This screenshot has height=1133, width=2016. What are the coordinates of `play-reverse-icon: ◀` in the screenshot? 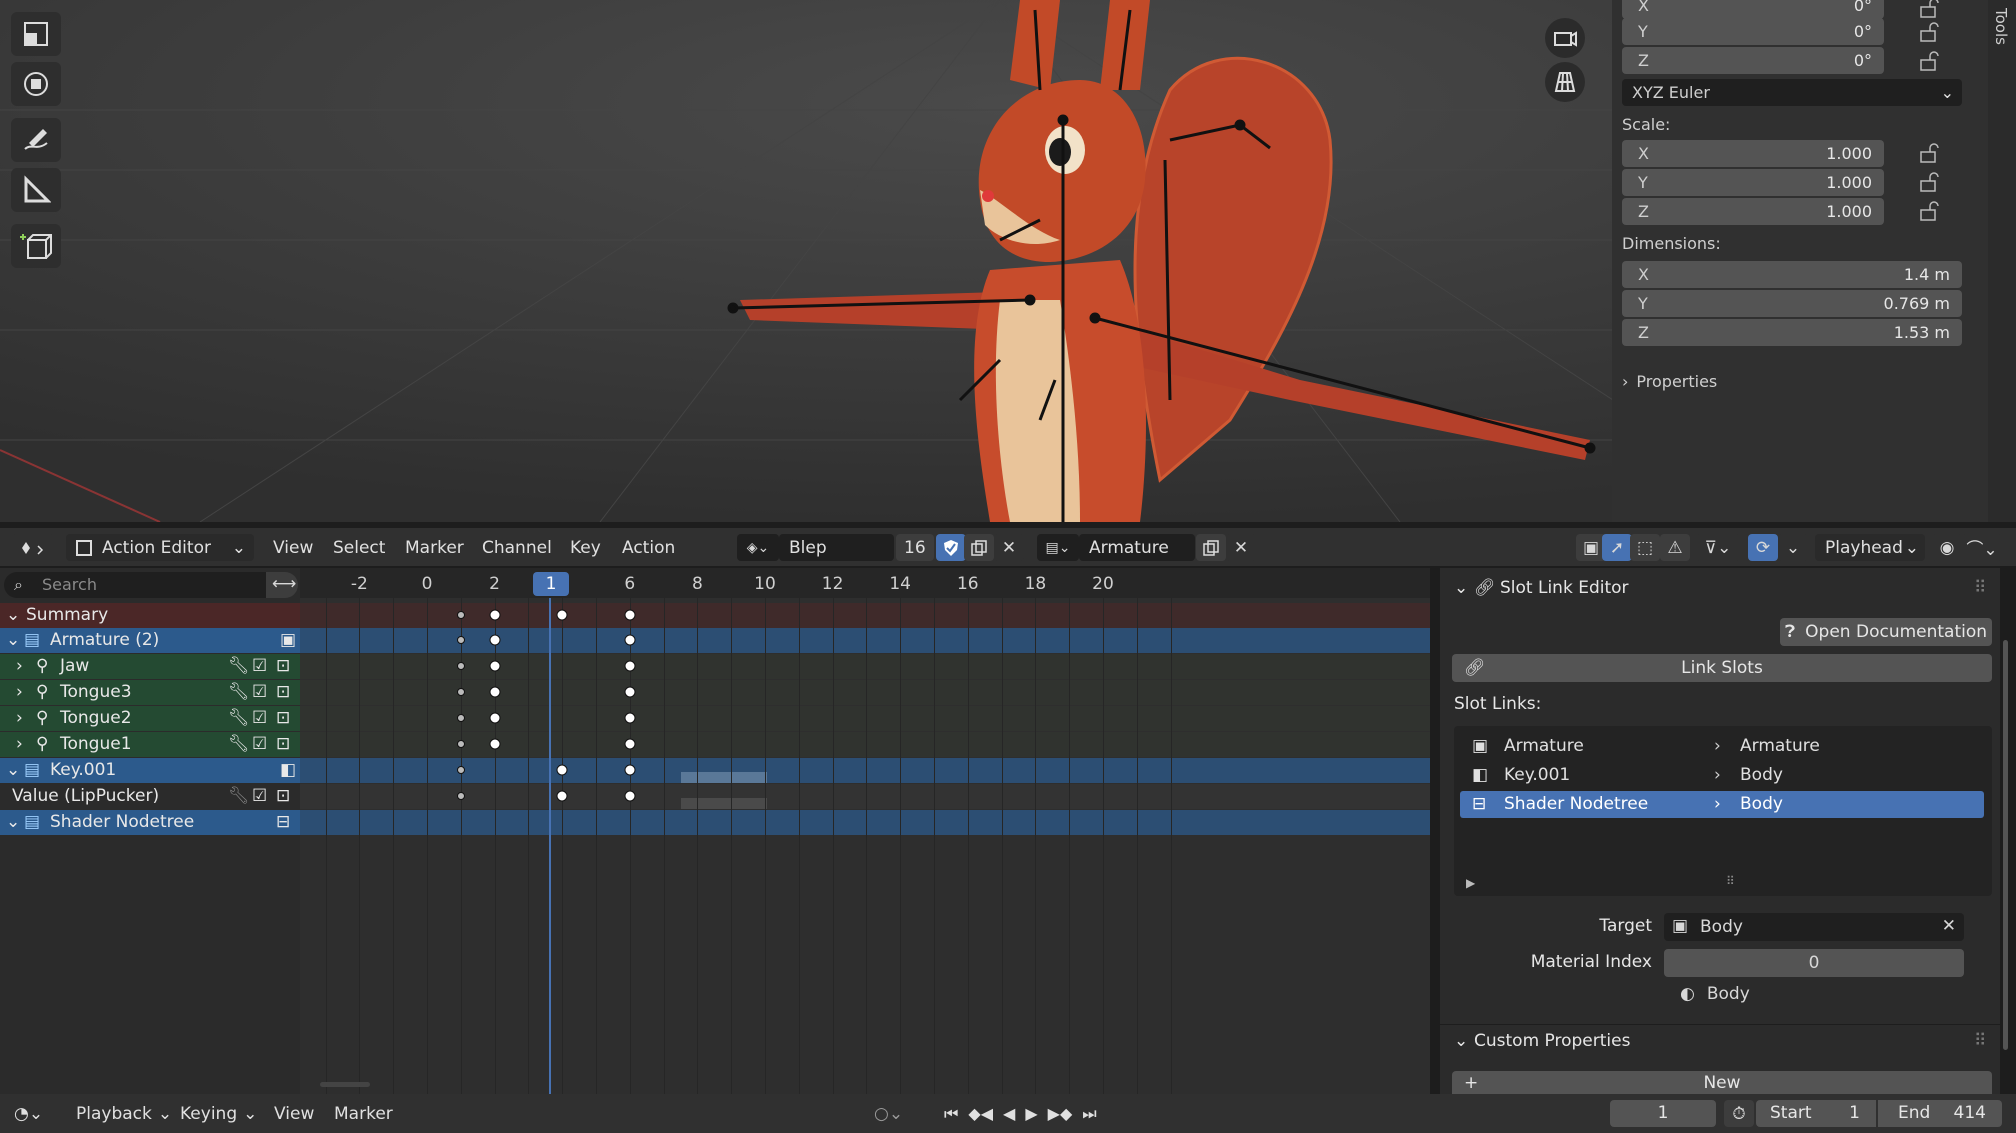 It's located at (1009, 1113).